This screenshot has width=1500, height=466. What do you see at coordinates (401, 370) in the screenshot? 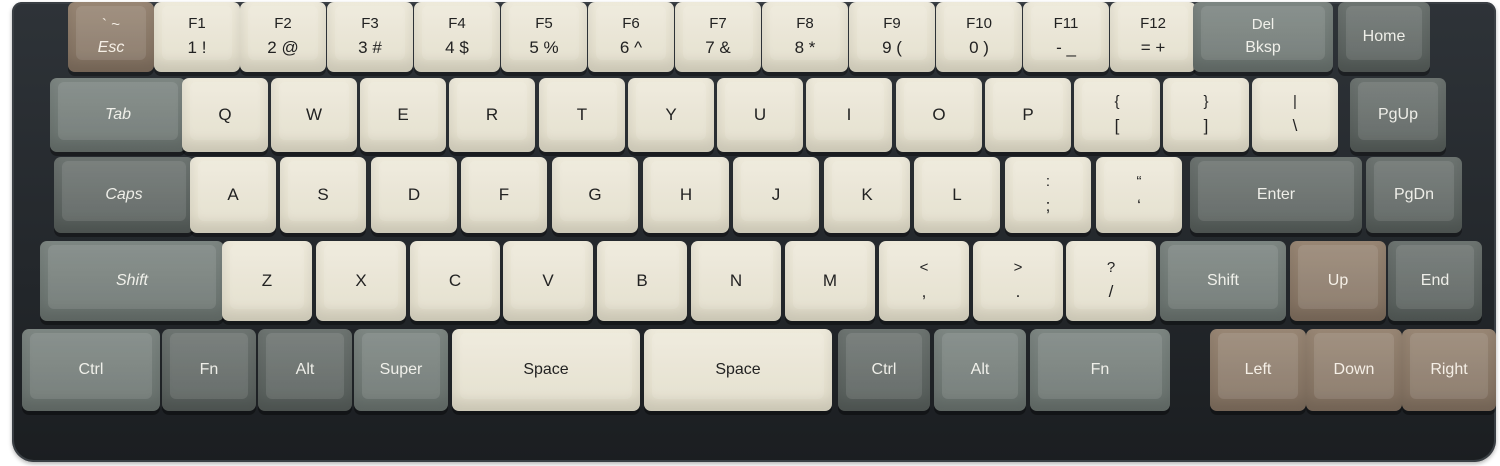
I see `key-super: Super` at bounding box center [401, 370].